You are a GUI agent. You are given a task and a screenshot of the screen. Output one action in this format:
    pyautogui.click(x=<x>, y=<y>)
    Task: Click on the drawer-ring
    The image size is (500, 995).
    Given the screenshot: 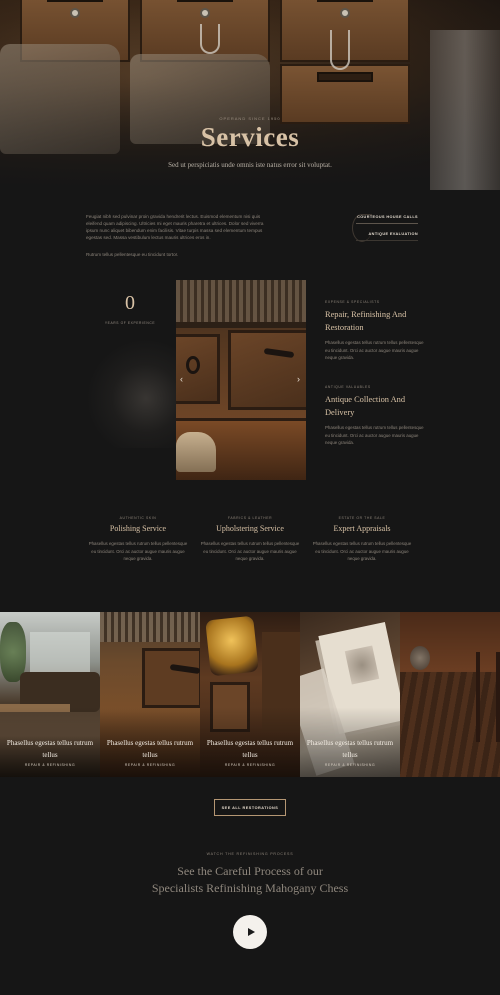 What is the action you would take?
    pyautogui.click(x=193, y=365)
    